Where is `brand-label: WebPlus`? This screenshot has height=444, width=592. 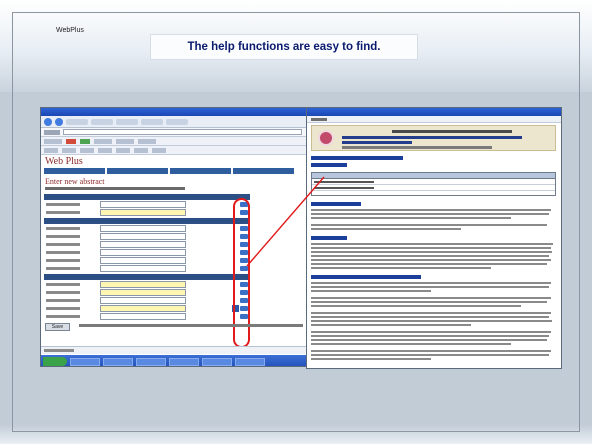
brand-label: WebPlus is located at coordinates (70, 30).